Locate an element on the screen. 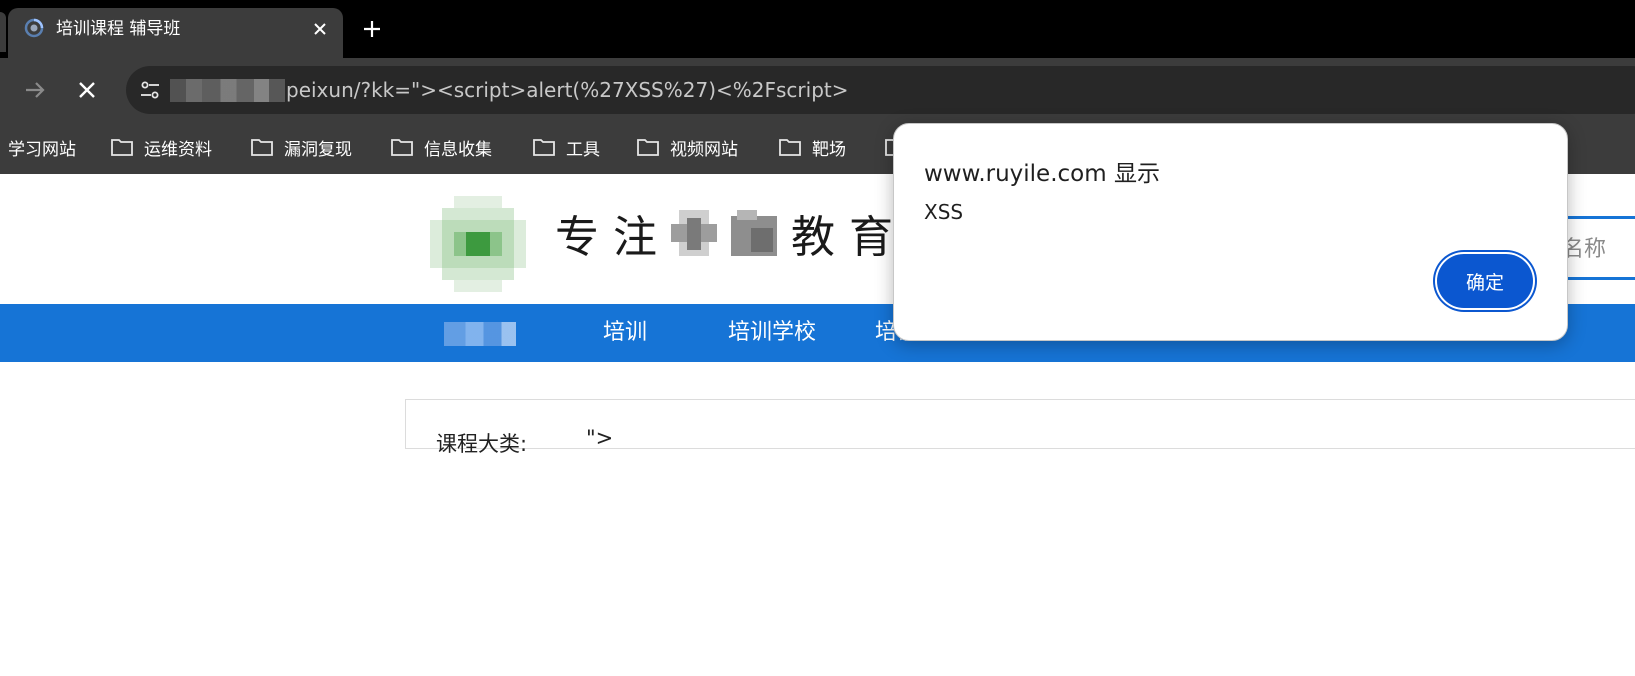 The height and width of the screenshot is (676, 1635). loading-favicon-icon is located at coordinates (34, 28).